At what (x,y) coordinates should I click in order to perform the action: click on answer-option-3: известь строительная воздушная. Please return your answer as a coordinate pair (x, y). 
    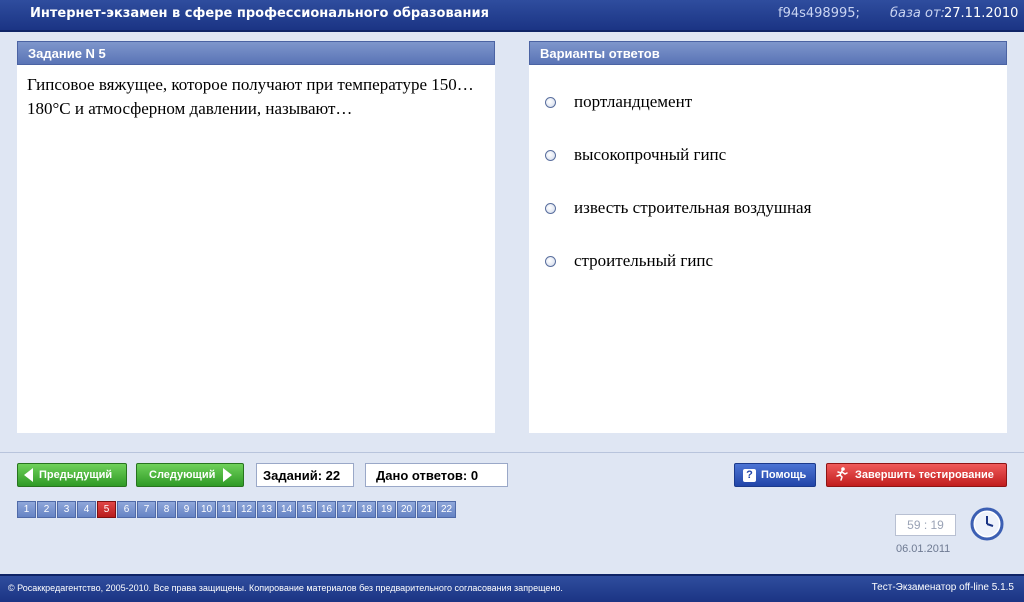
    Looking at the image, I should click on (678, 208).